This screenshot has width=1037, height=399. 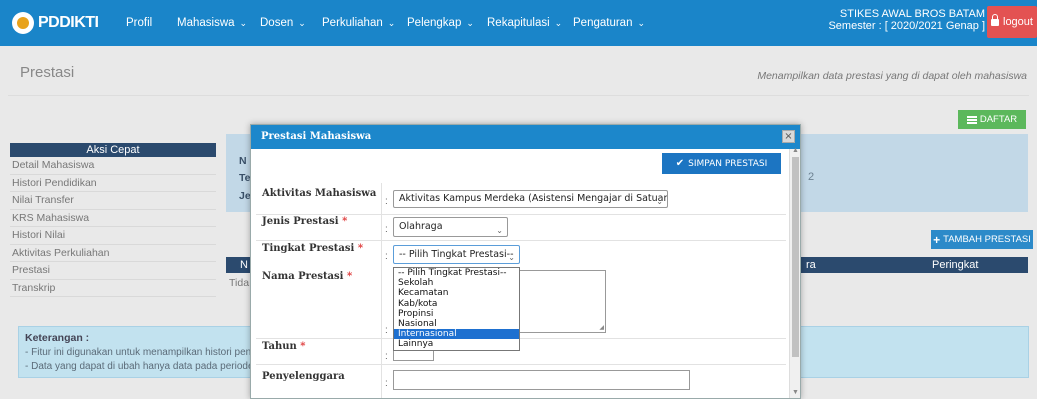 I want to click on modal-title: Prestasi Mahasiswa, so click(x=525, y=137).